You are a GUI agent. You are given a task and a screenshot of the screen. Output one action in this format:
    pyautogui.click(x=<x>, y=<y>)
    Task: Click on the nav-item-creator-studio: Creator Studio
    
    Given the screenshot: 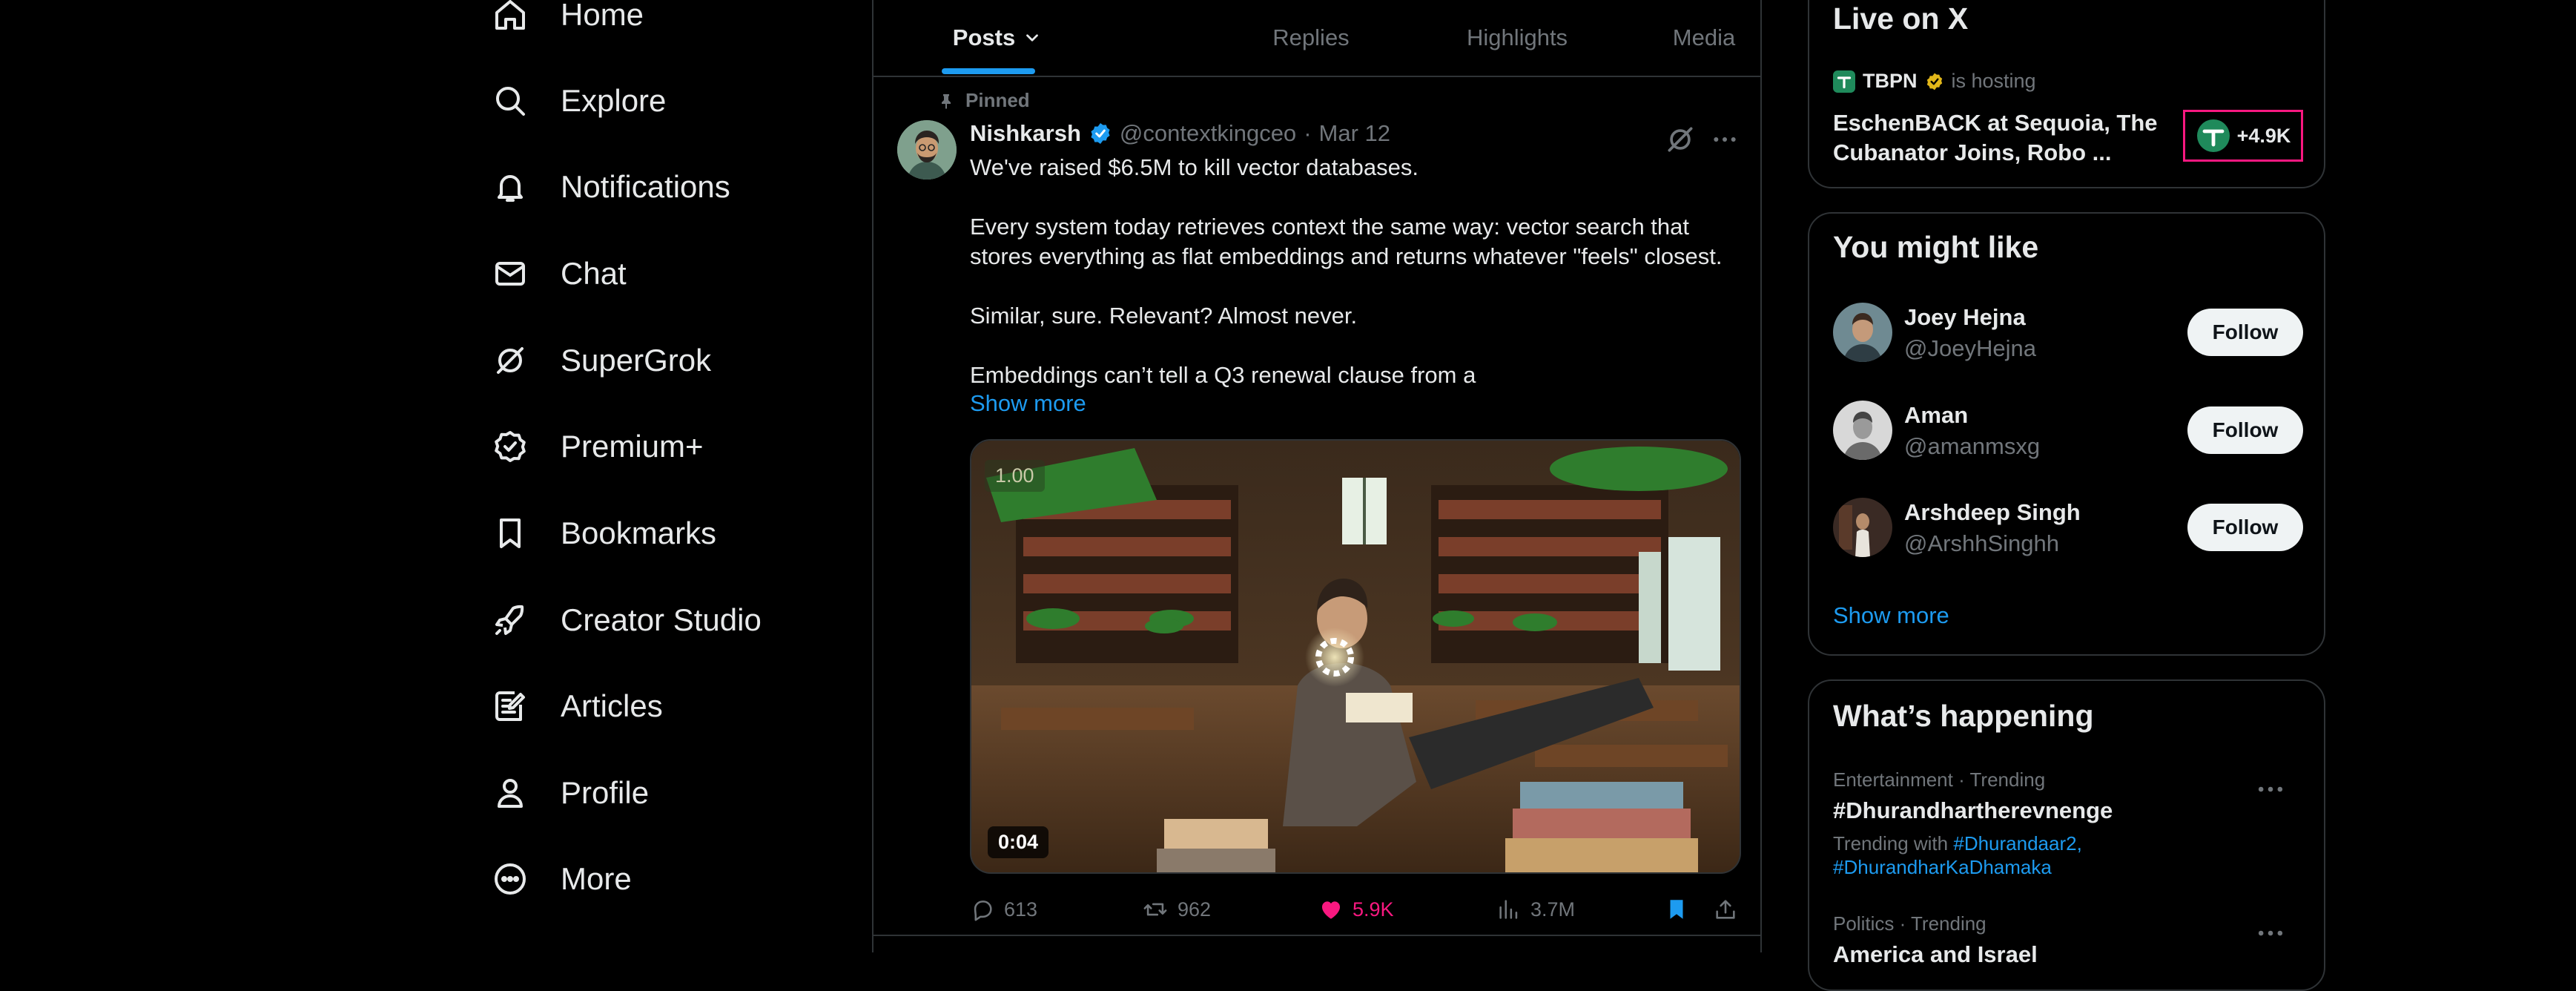 What is the action you would take?
    pyautogui.click(x=625, y=620)
    